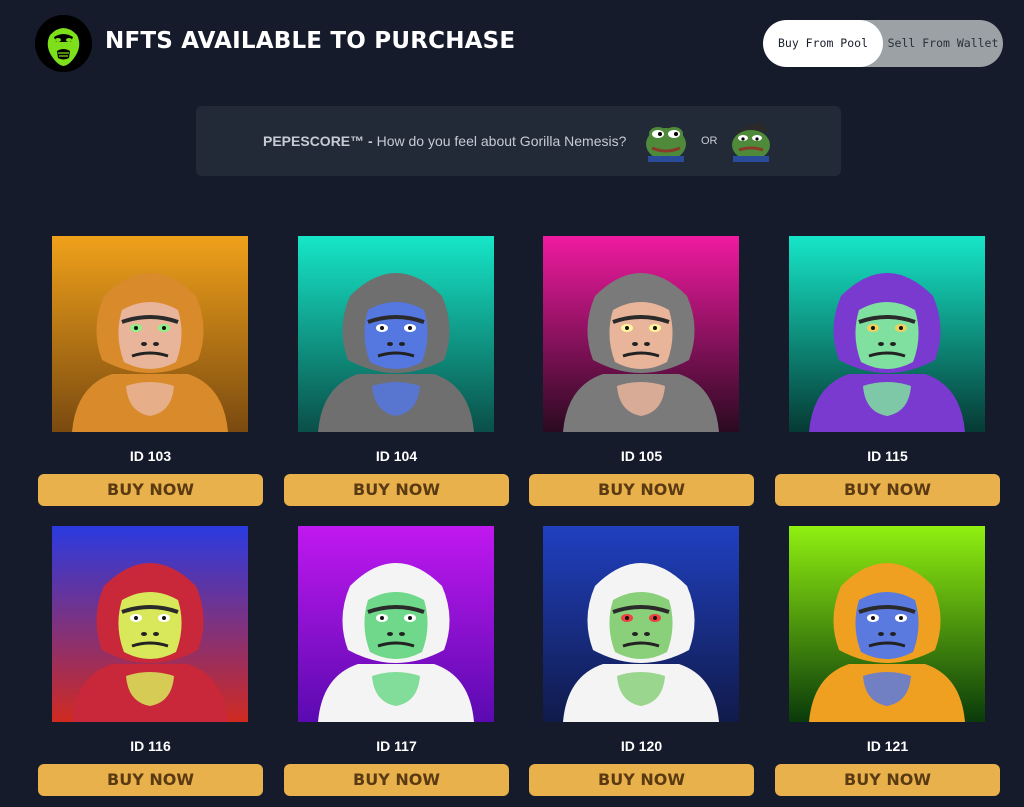  Describe the element at coordinates (396, 746) in the screenshot. I see `nft-id: ID 117` at that location.